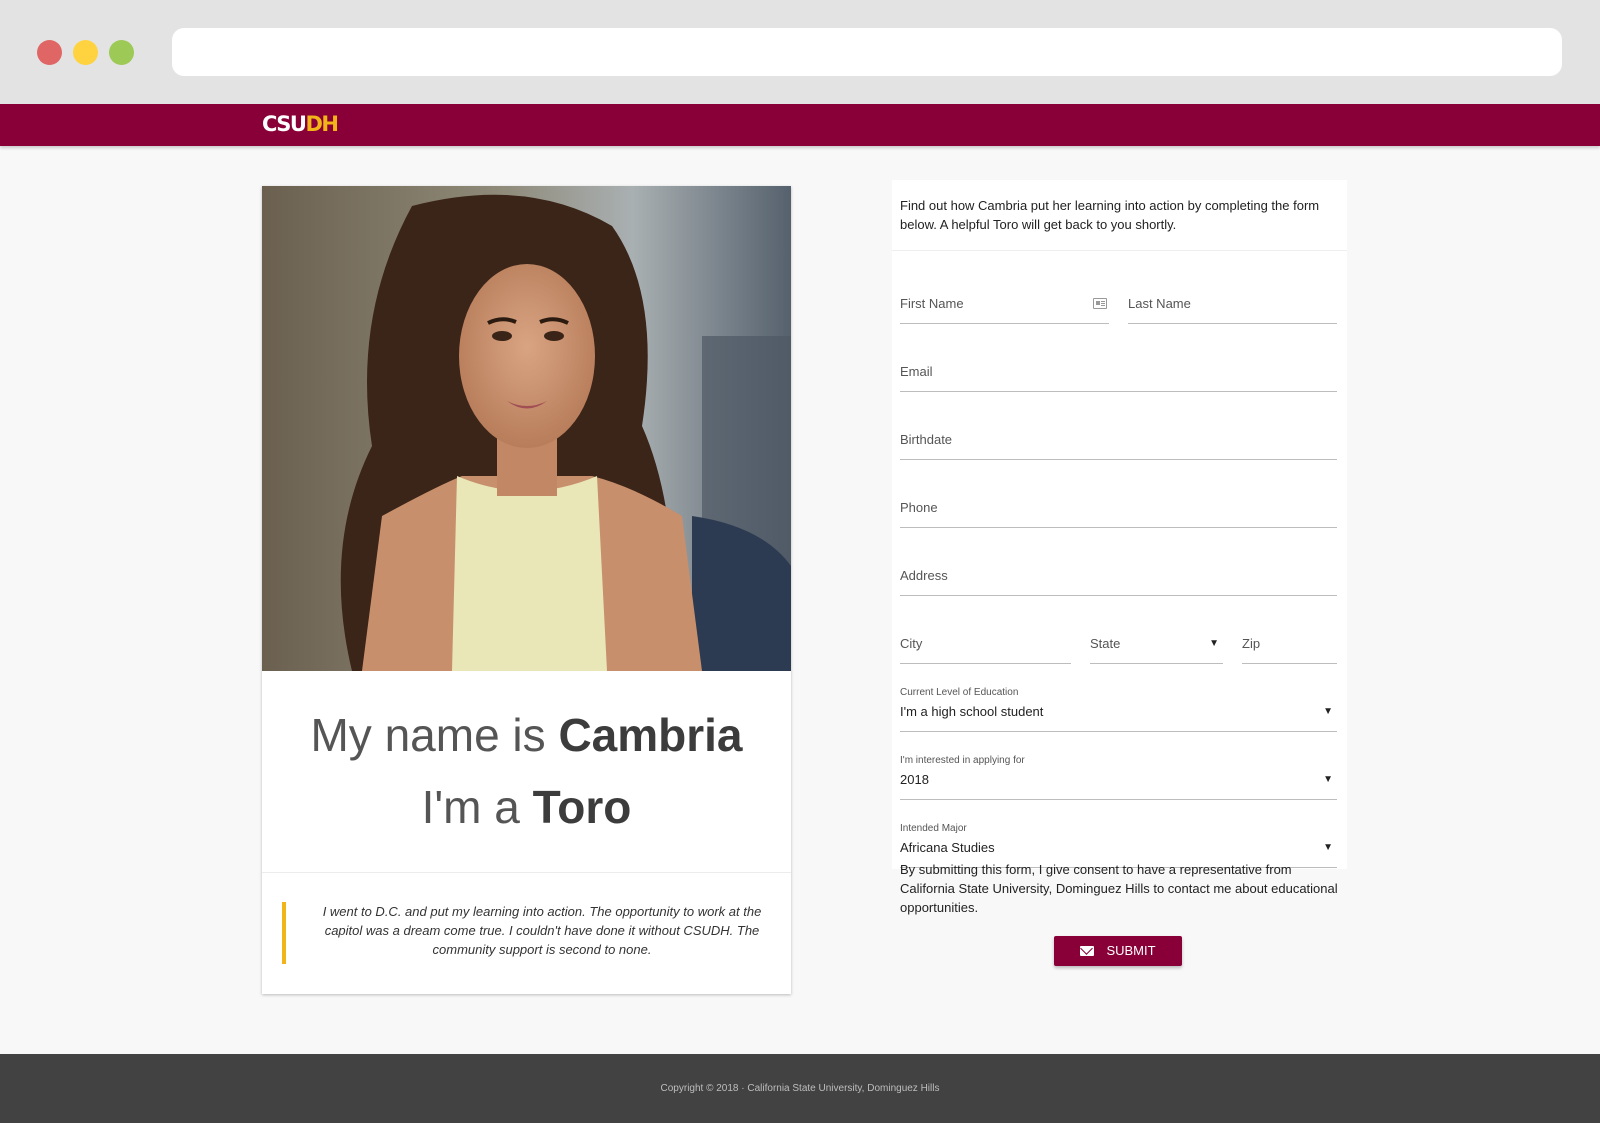 Image resolution: width=1600 pixels, height=1123 pixels. I want to click on last-name-label: Last Name, so click(1159, 303).